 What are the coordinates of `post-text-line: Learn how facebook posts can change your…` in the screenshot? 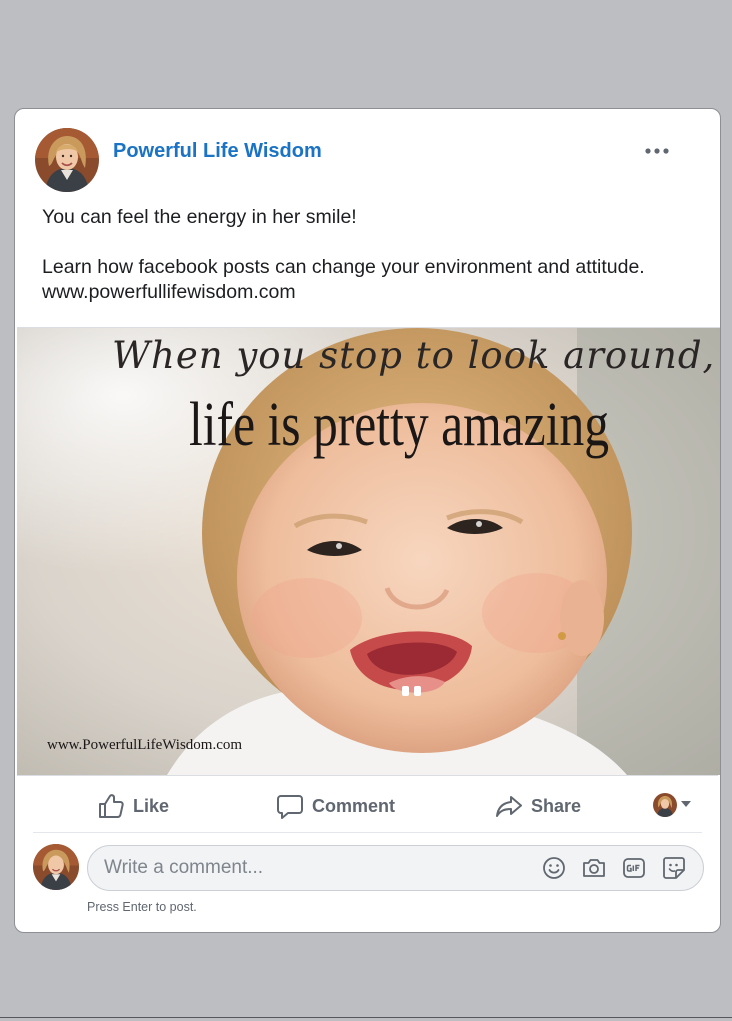 It's located at (343, 267).